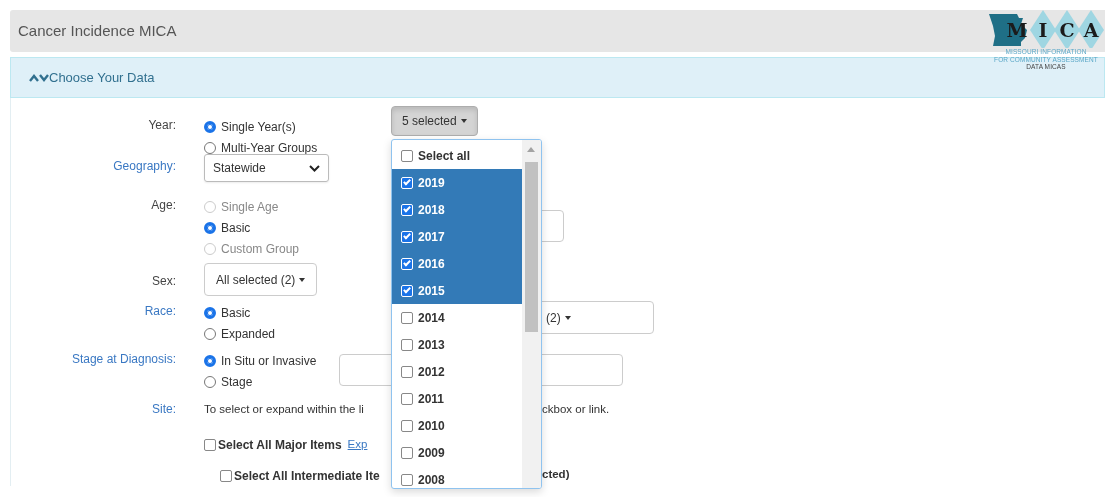 This screenshot has width=1105, height=497. Describe the element at coordinates (297, 126) in the screenshot. I see `radio-option: Single Year(s)` at that location.